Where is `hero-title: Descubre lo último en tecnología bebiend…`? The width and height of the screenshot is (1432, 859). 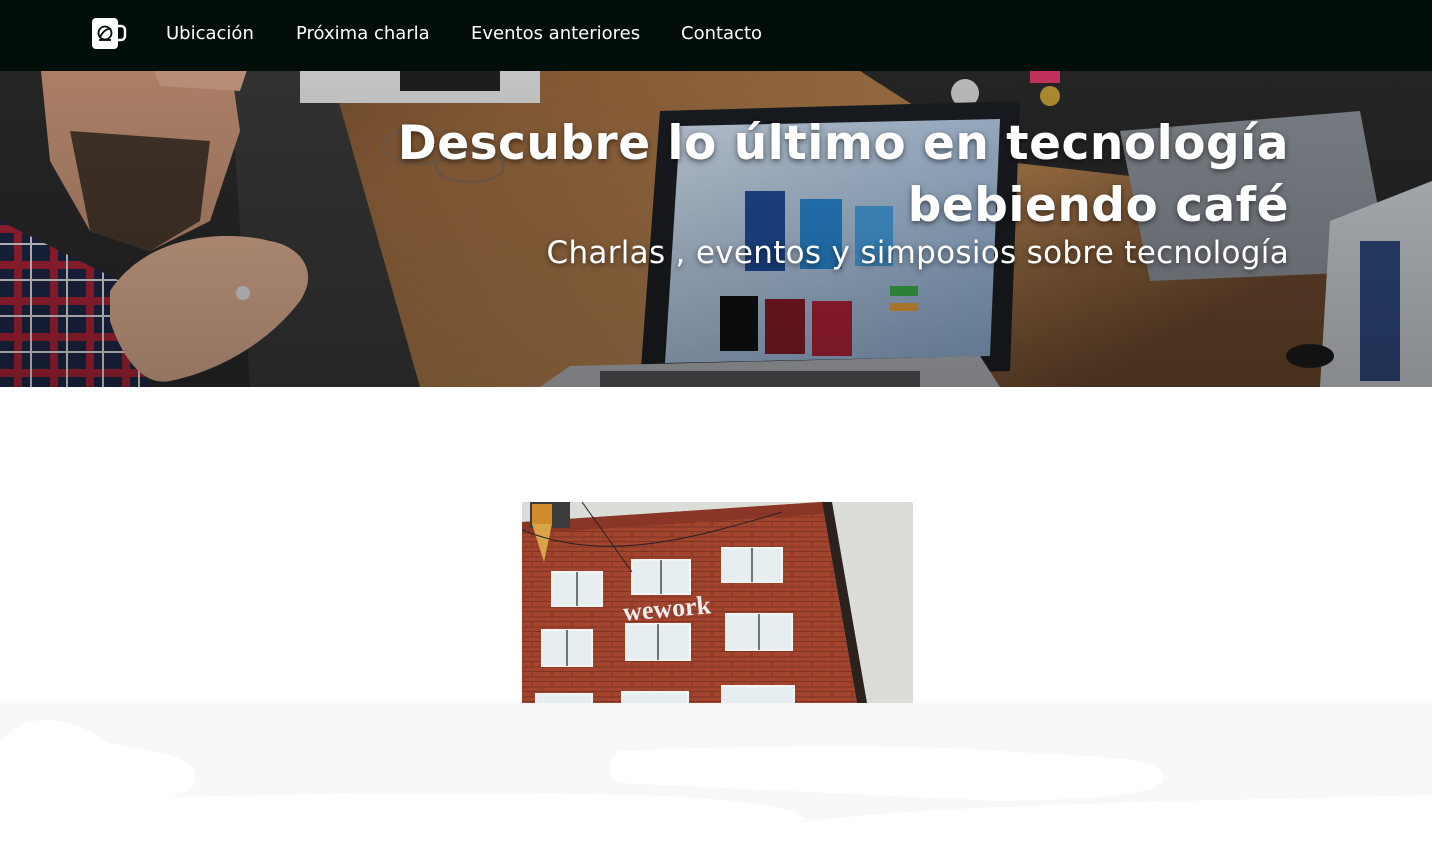
hero-title: Descubre lo último en tecnología bebiend… is located at coordinates (843, 175).